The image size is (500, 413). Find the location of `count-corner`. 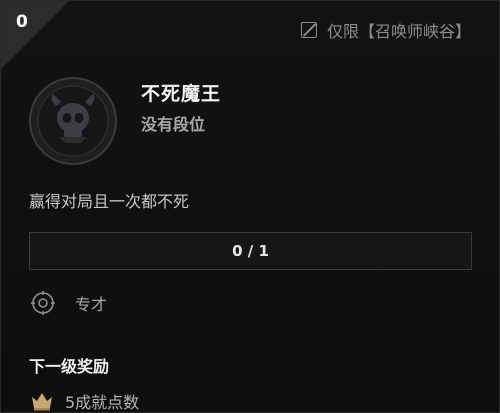

count-corner is located at coordinates (35, 35).